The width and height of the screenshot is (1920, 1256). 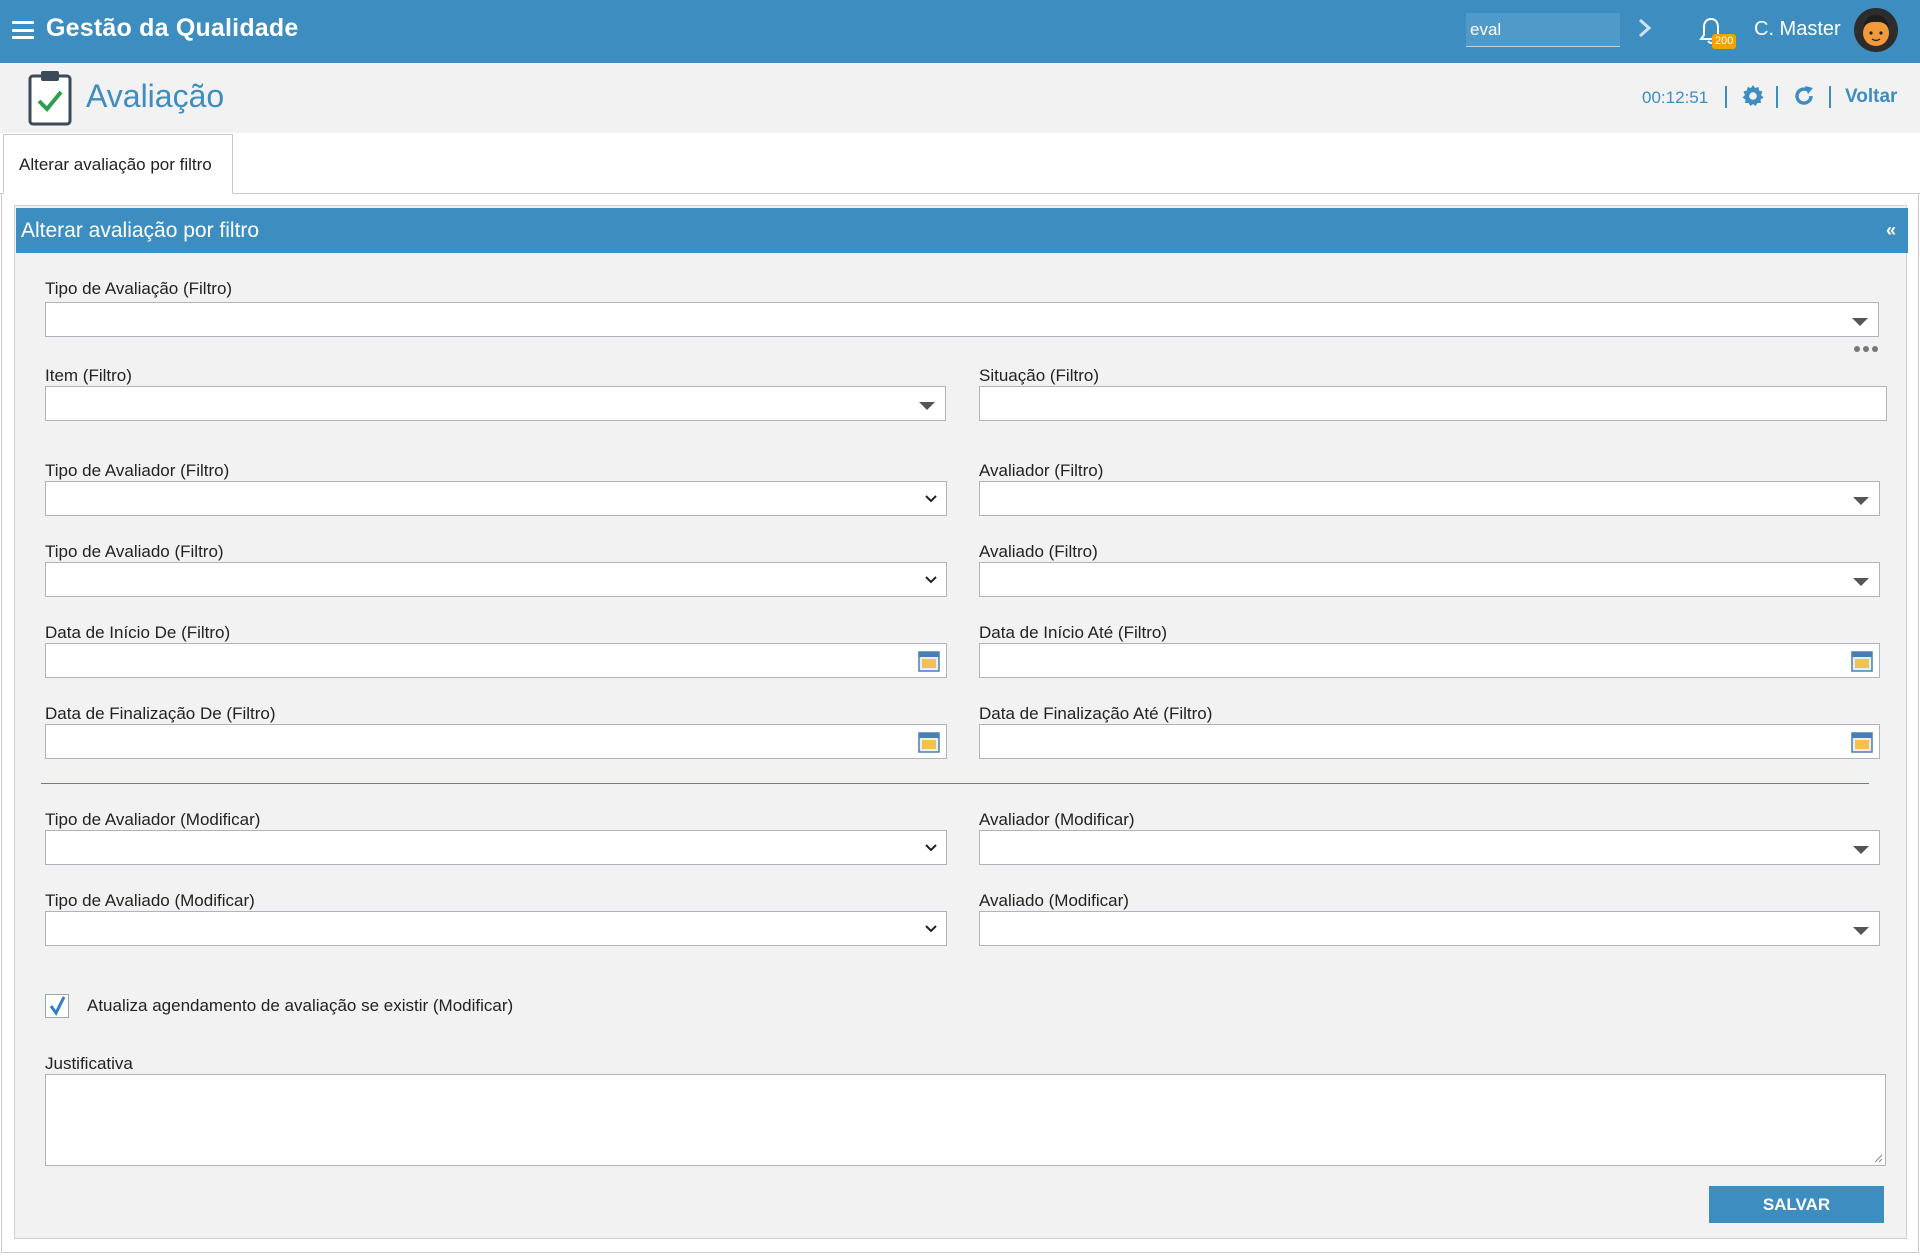 I want to click on resize-grip-icon, so click(x=1878, y=1158).